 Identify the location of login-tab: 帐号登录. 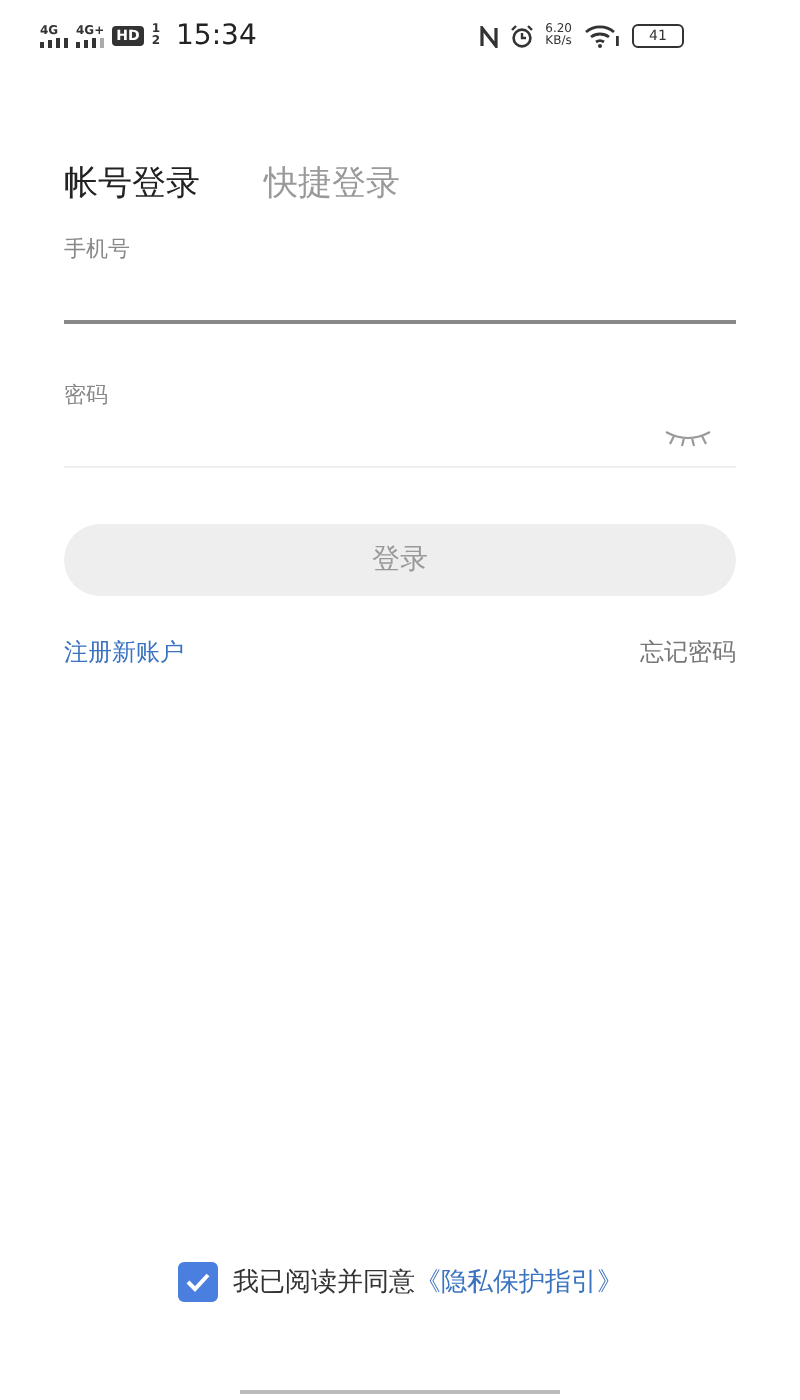
(132, 183).